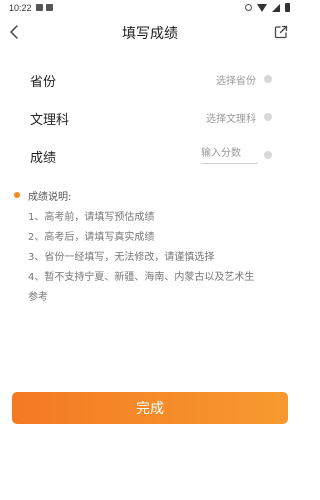  Describe the element at coordinates (267, 7) in the screenshot. I see `status-system-icons` at that location.